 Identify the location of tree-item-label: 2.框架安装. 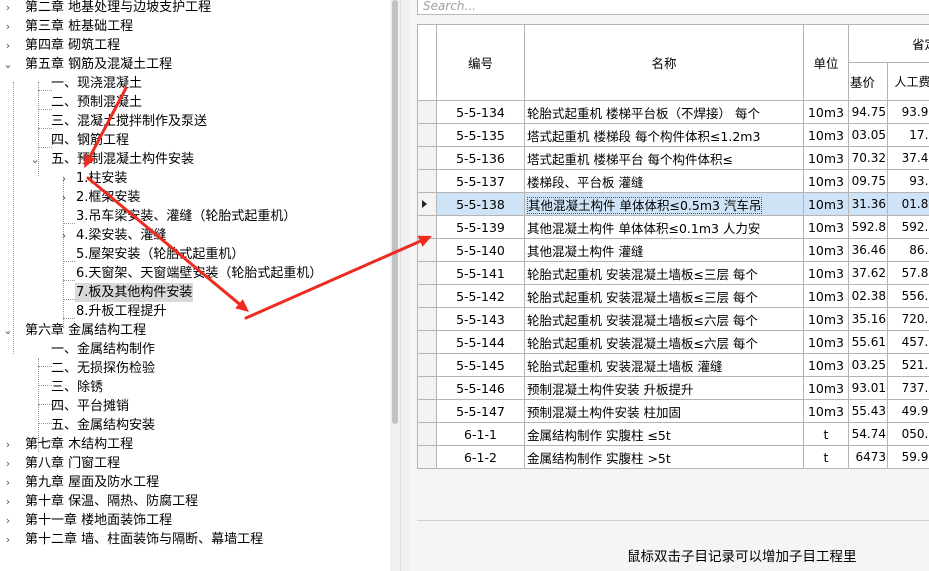
(108, 197).